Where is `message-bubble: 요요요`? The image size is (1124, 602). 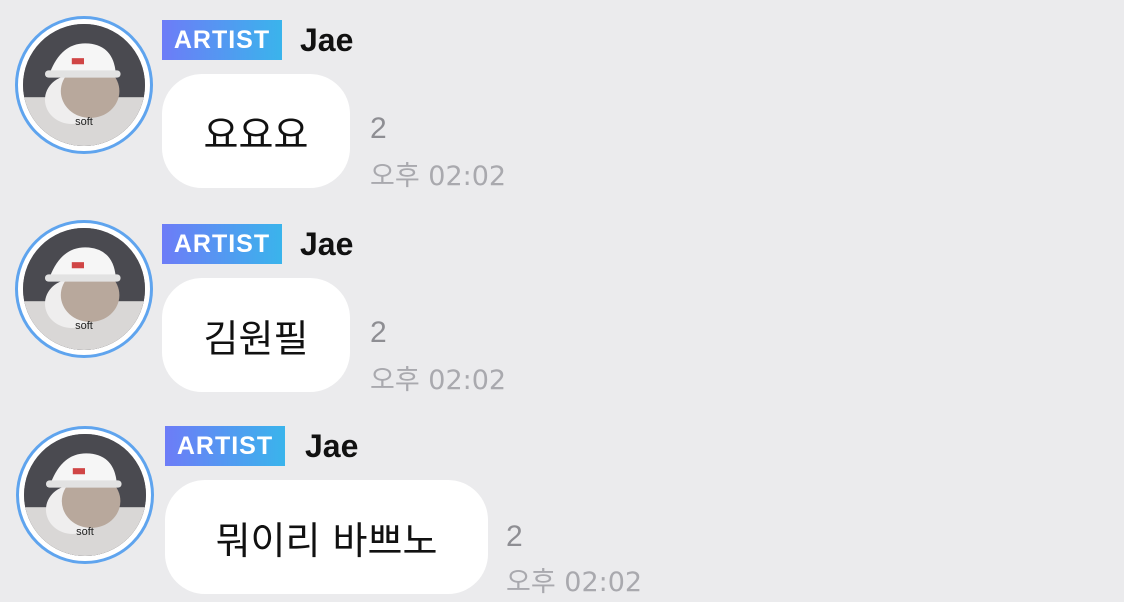 message-bubble: 요요요 is located at coordinates (256, 131).